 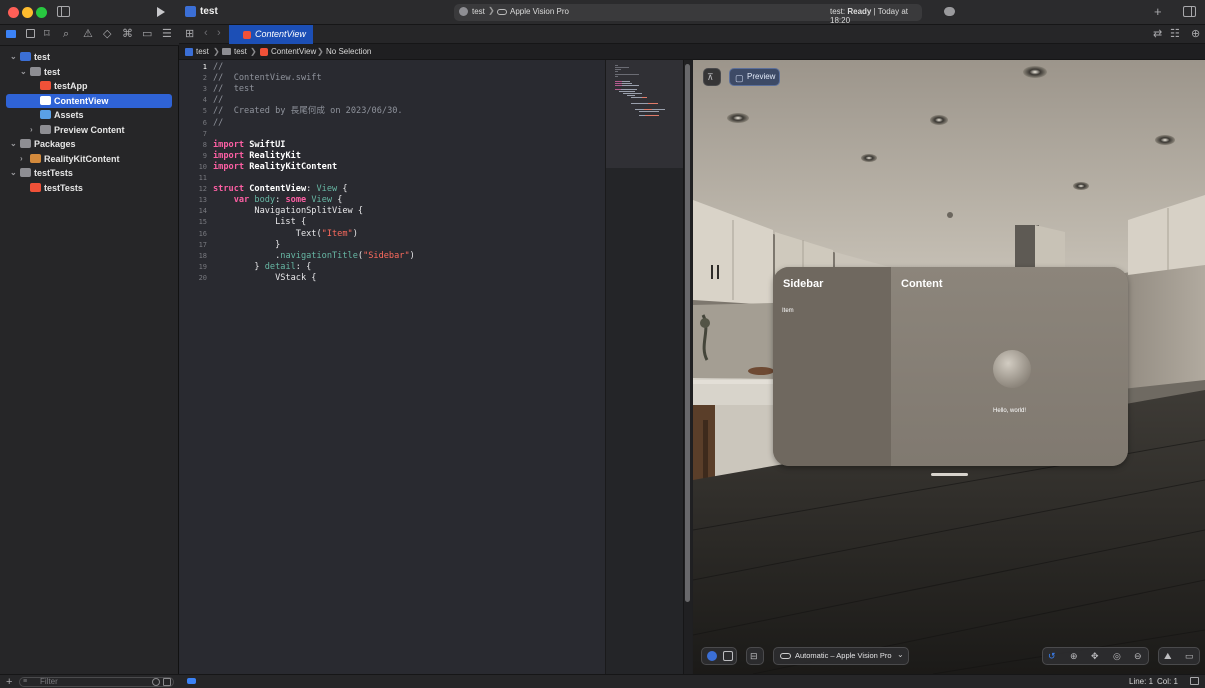 What do you see at coordinates (167, 682) in the screenshot?
I see `source-control-filter-icon` at bounding box center [167, 682].